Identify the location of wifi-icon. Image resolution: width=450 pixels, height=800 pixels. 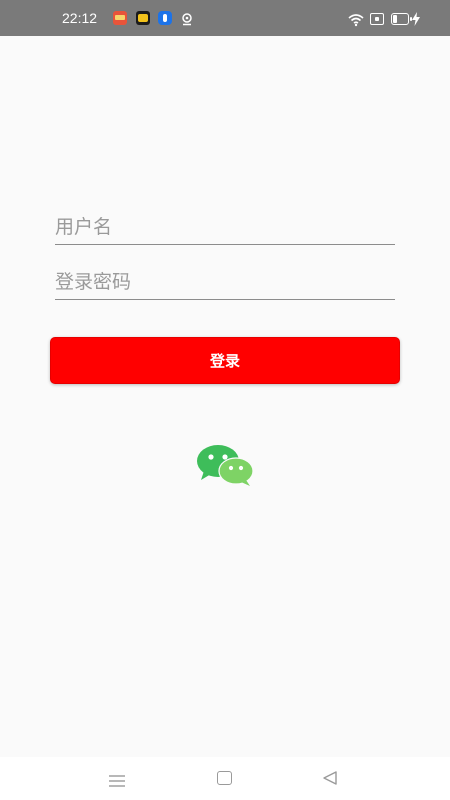
(356, 19).